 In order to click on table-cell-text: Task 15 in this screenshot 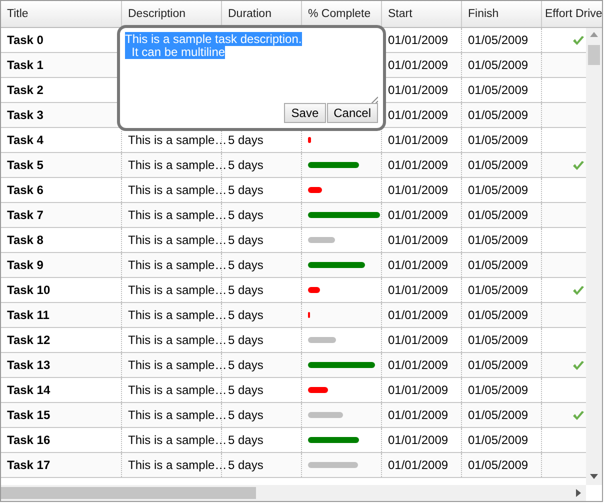, I will do `click(28, 415)`.